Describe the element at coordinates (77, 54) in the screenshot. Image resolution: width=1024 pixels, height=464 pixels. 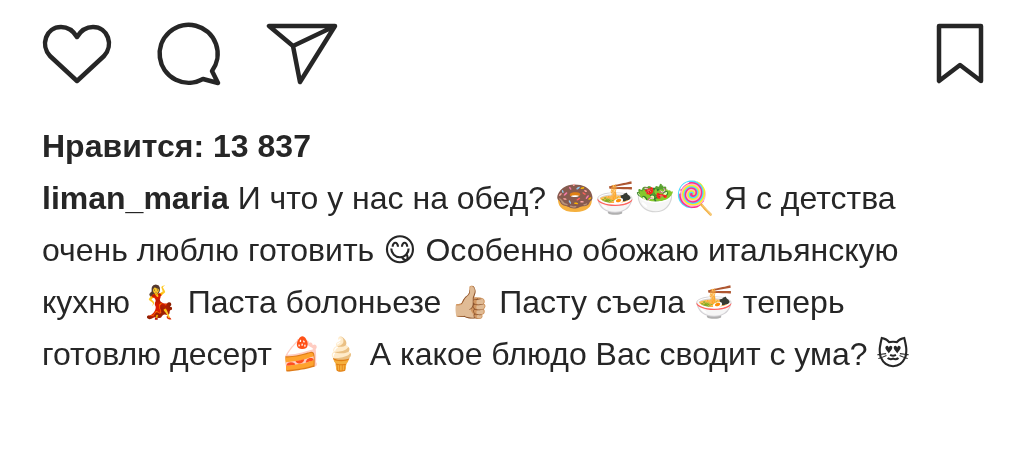
I see `heart-icon` at that location.